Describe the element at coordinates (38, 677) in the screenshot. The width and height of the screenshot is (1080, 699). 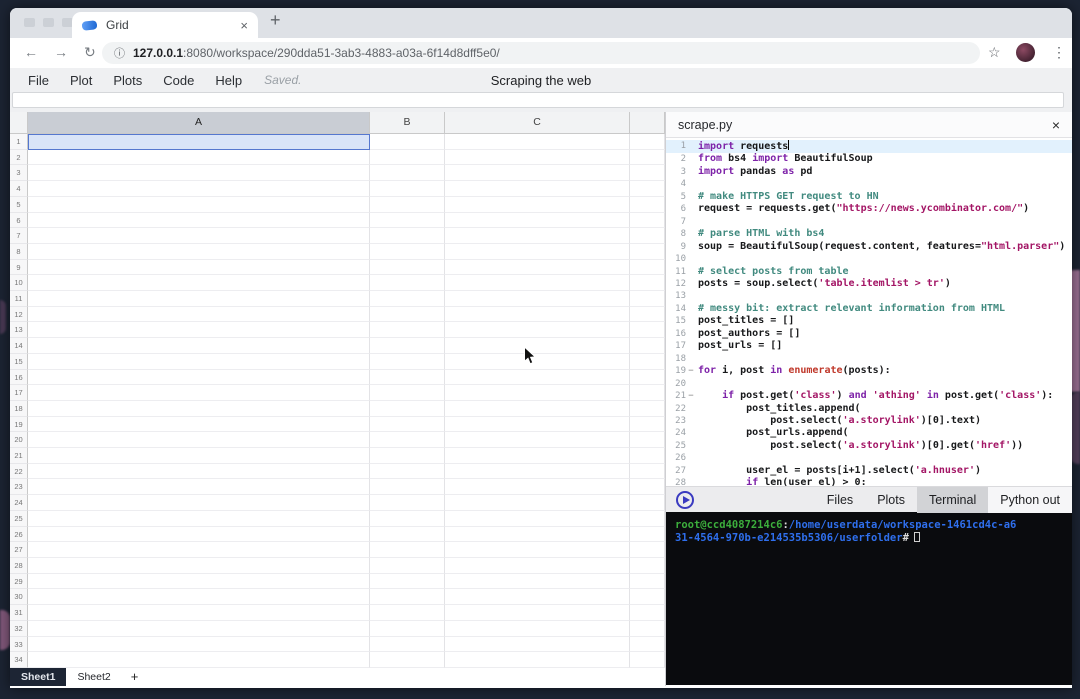
I see `sheet-tab-sheet1: Sheet1` at that location.